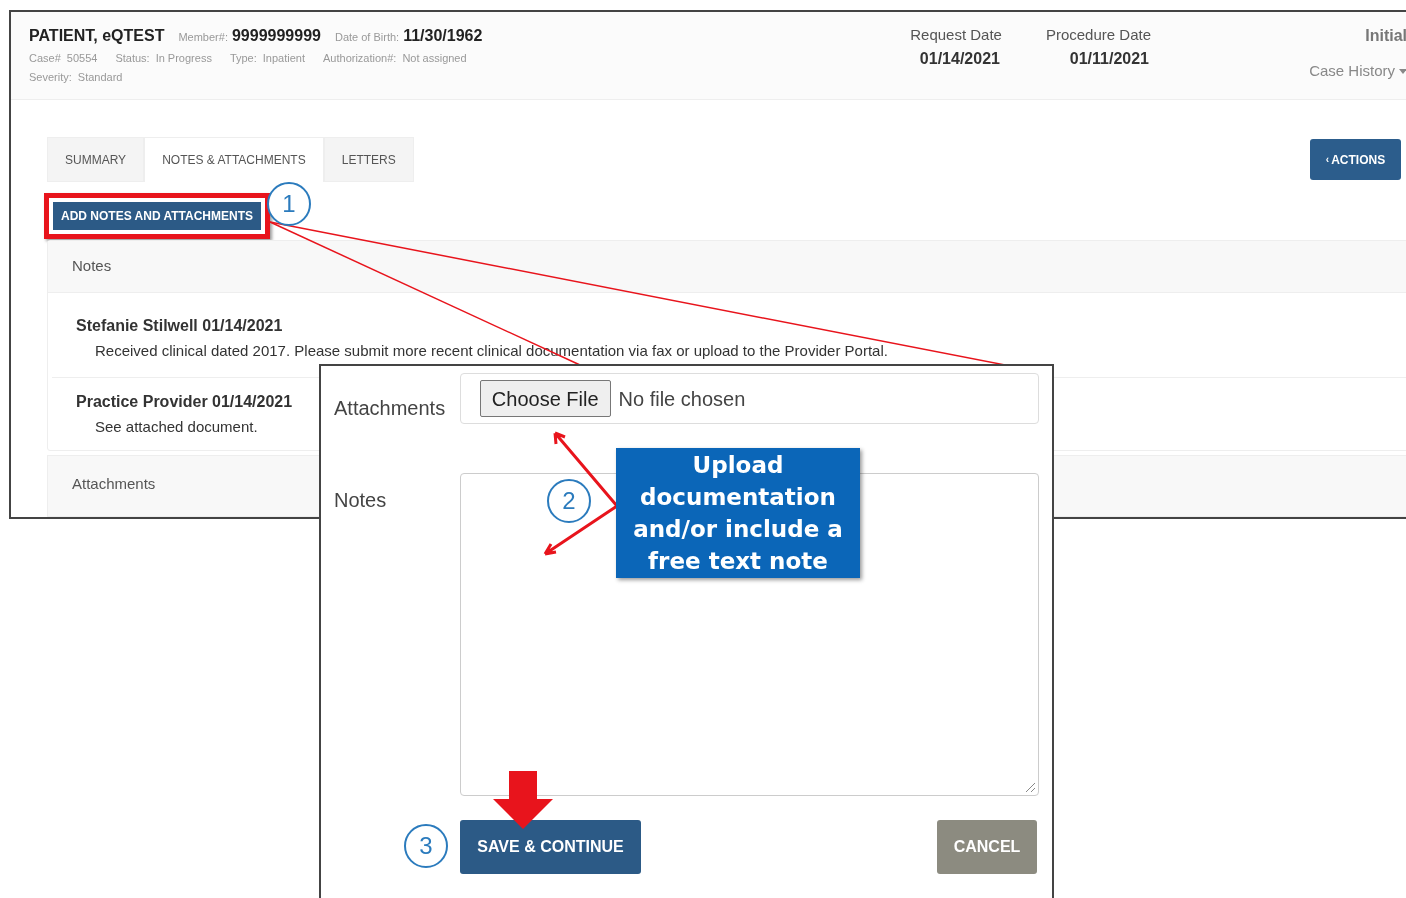 This screenshot has height=898, width=1406. What do you see at coordinates (368, 159) in the screenshot?
I see `tab: LETTERS` at bounding box center [368, 159].